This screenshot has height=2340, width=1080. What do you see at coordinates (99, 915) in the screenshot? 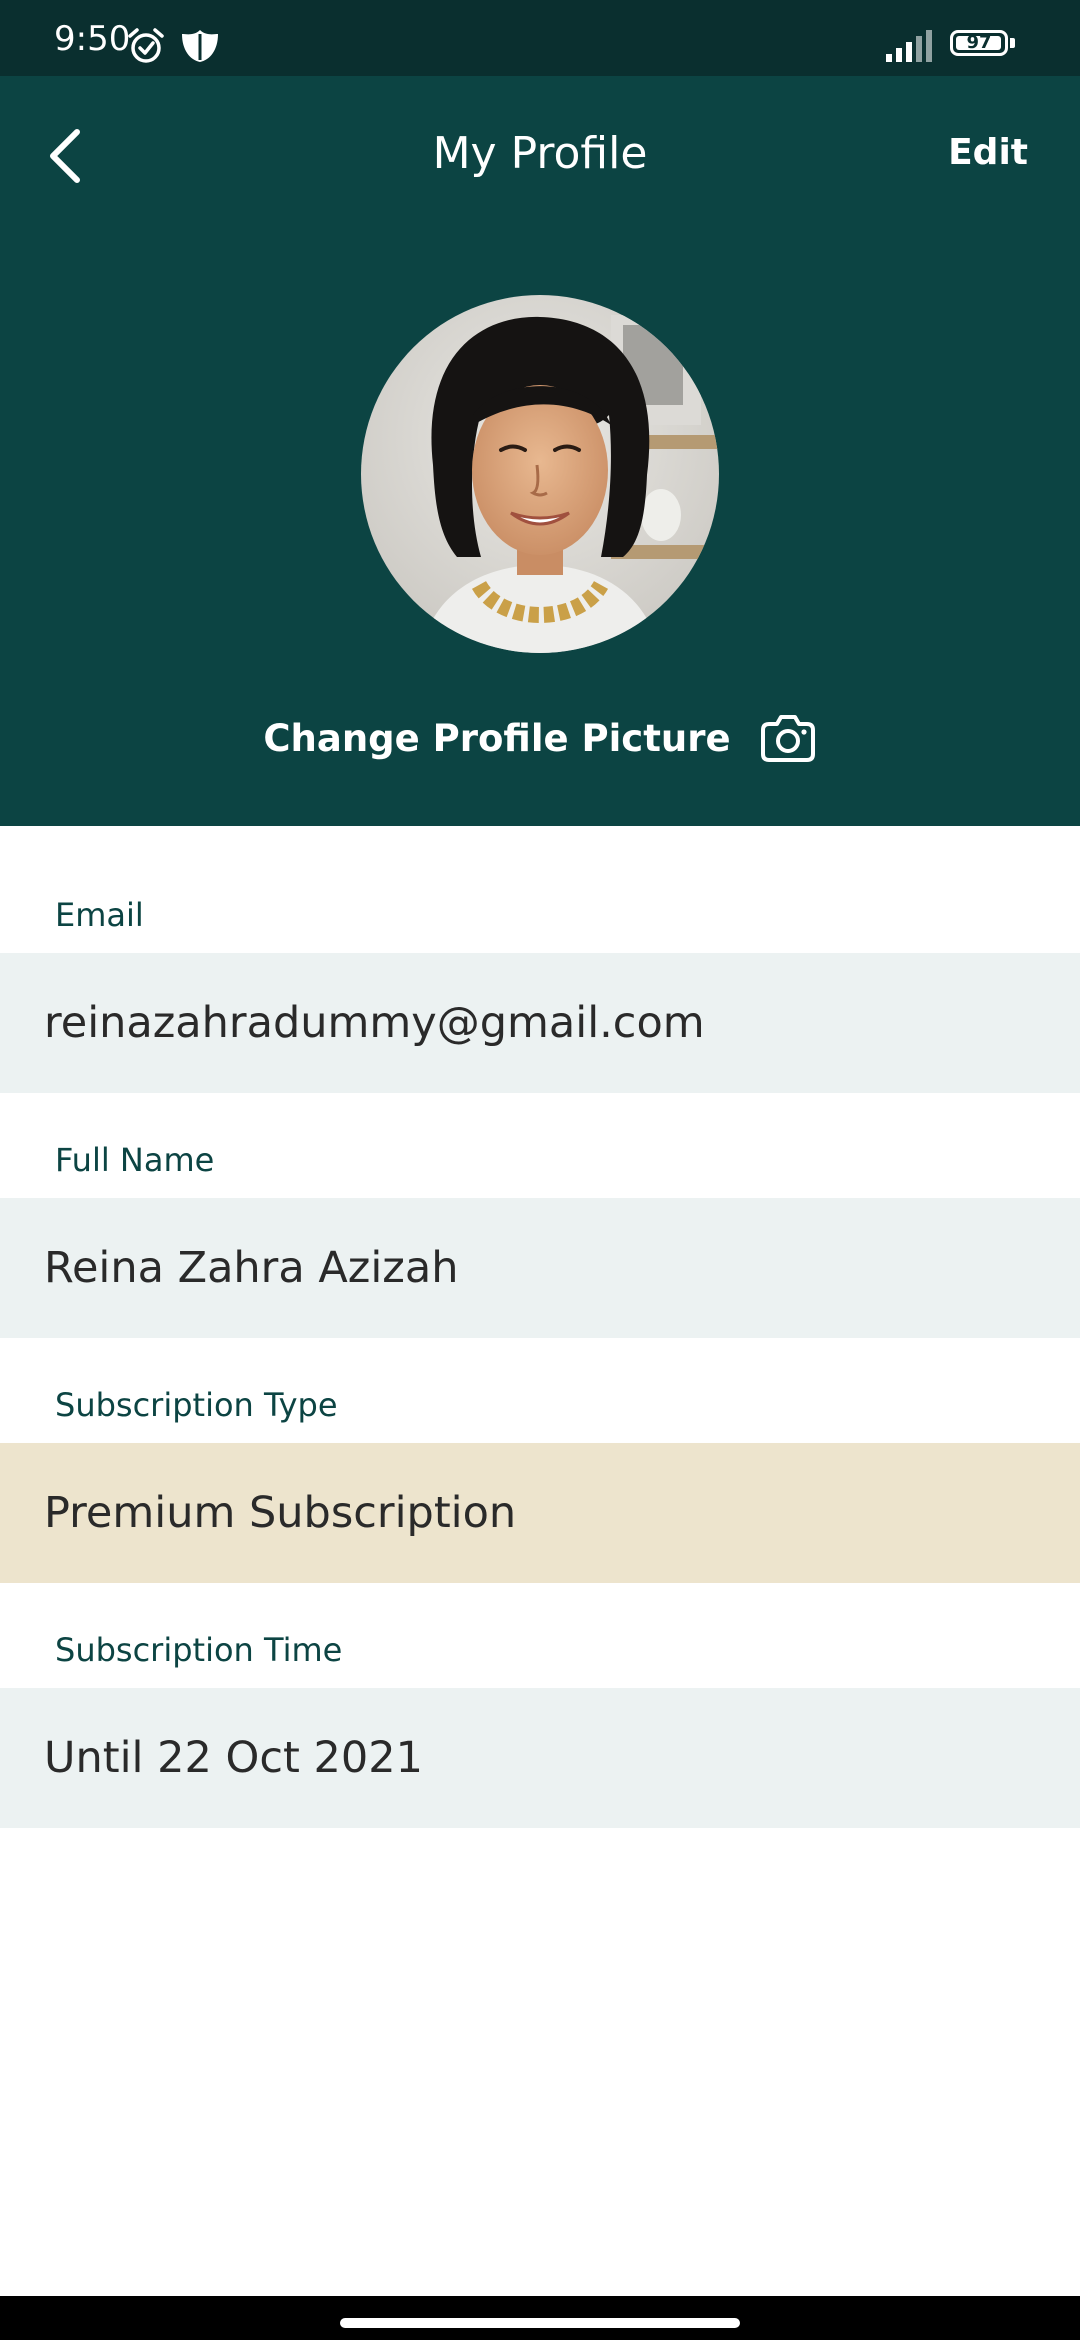
I see `email-label: Email` at bounding box center [99, 915].